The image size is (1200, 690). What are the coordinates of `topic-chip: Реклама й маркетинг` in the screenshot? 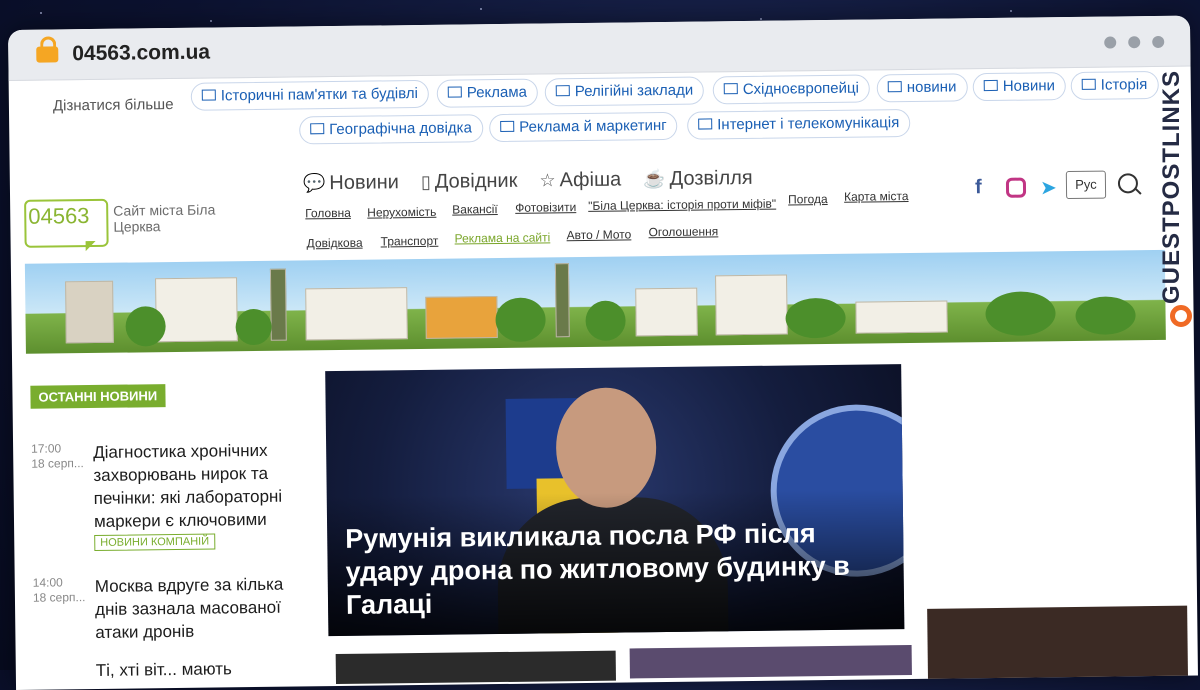 It's located at (583, 127).